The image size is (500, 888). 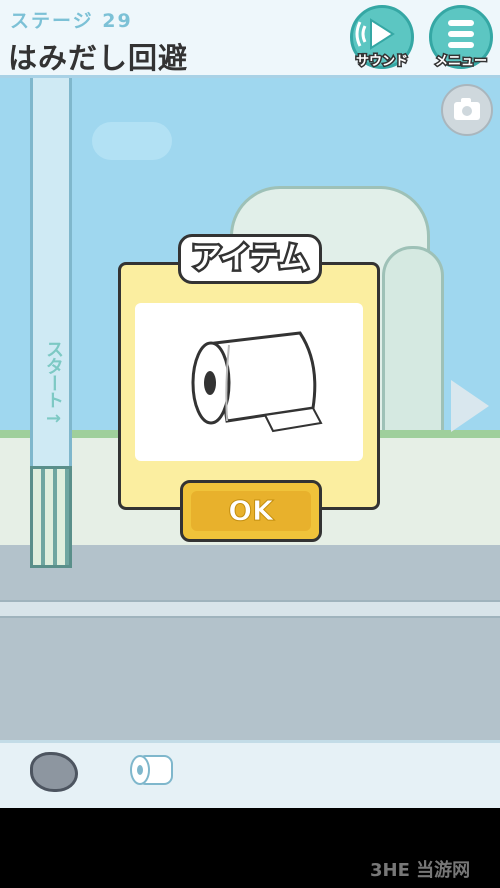 I want to click on sound-button: サウンド, so click(x=382, y=38).